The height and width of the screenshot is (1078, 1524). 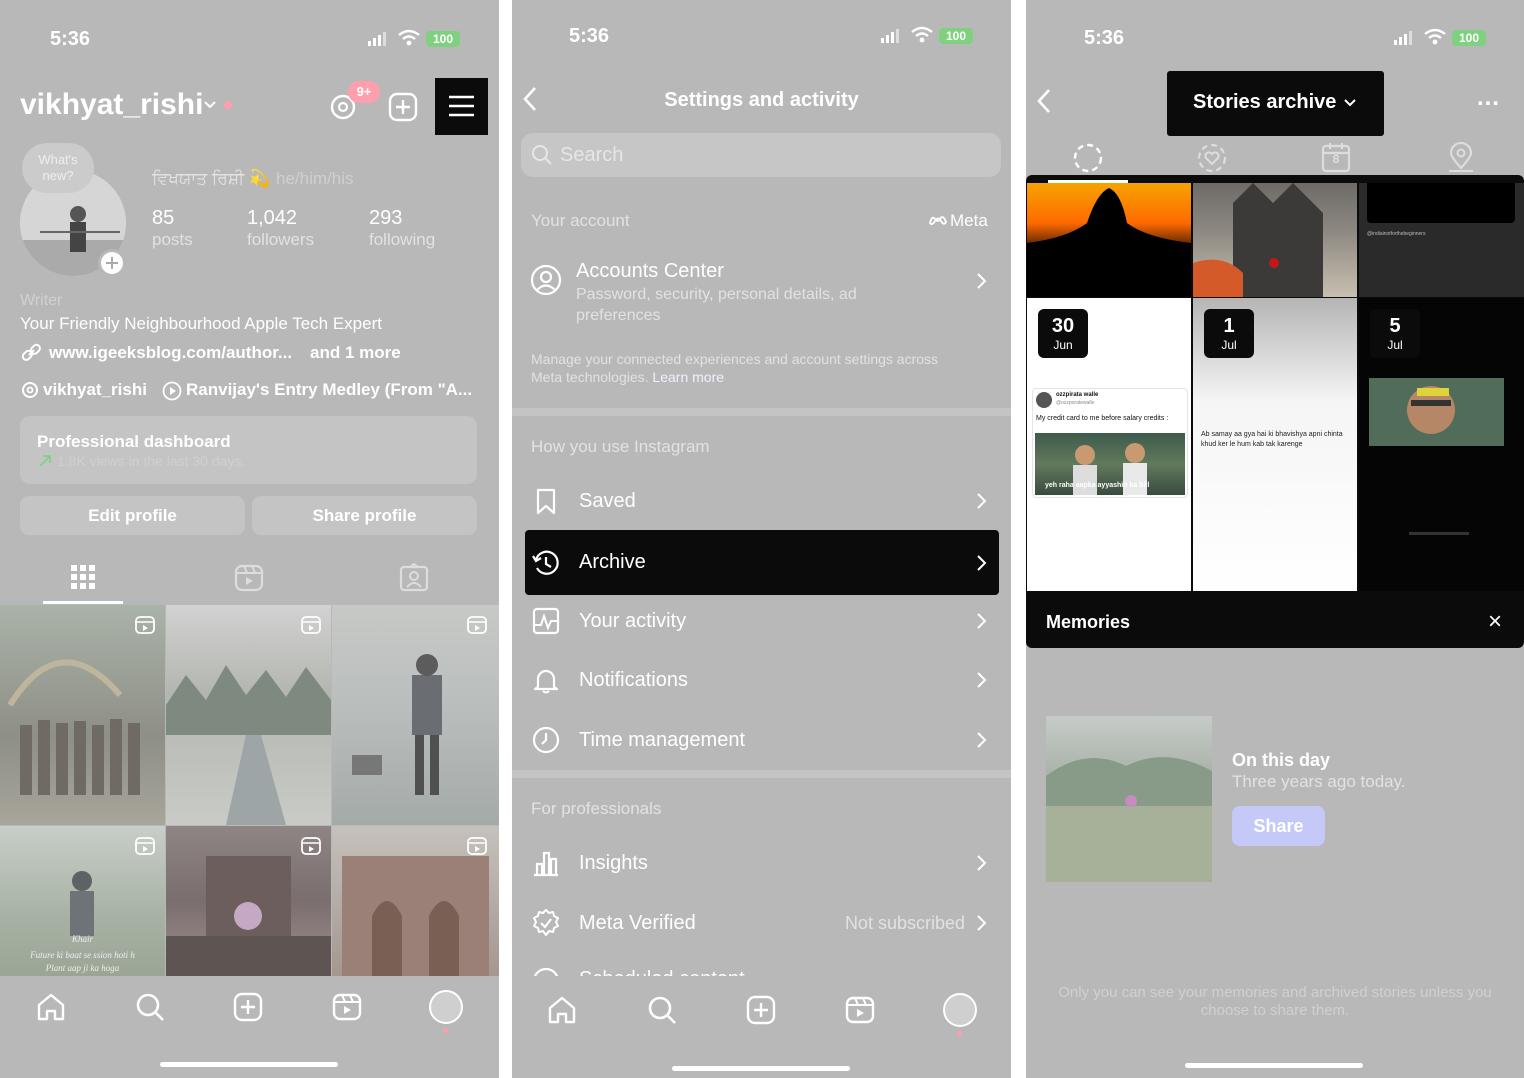 I want to click on settings-item-label: Insights, so click(x=613, y=862).